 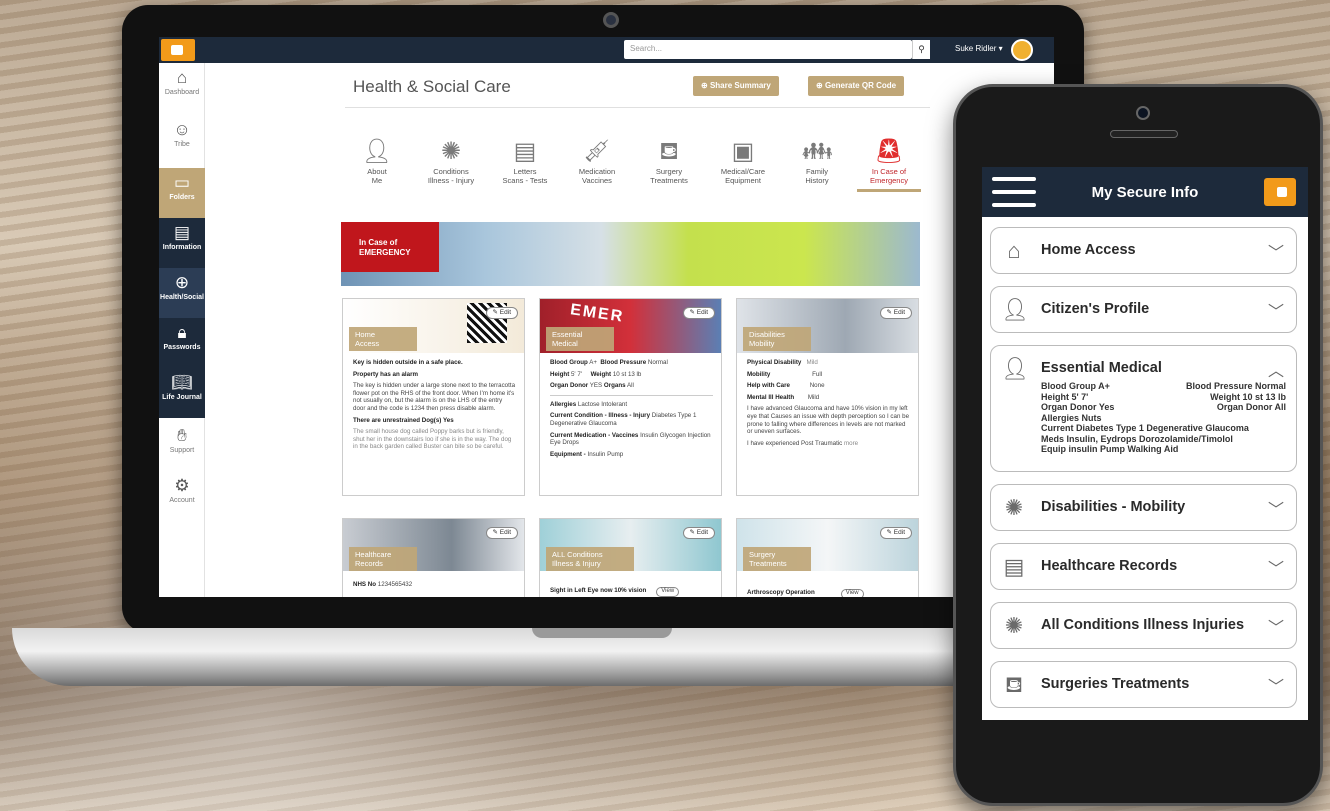 I want to click on field-value: YES, so click(x=596, y=386).